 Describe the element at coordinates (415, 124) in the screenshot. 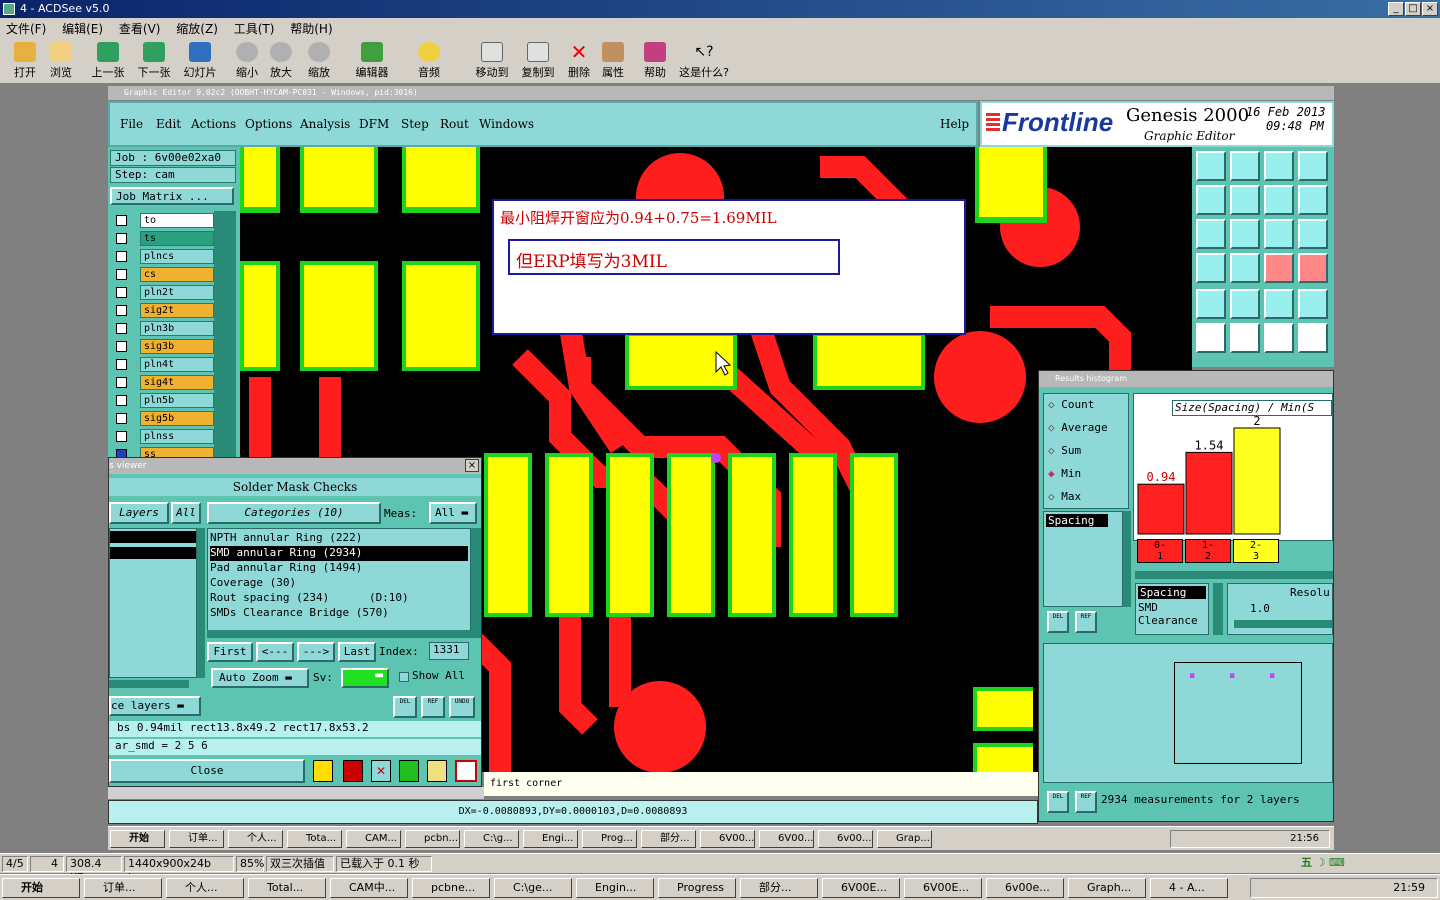

I see `menu-step: Step` at that location.